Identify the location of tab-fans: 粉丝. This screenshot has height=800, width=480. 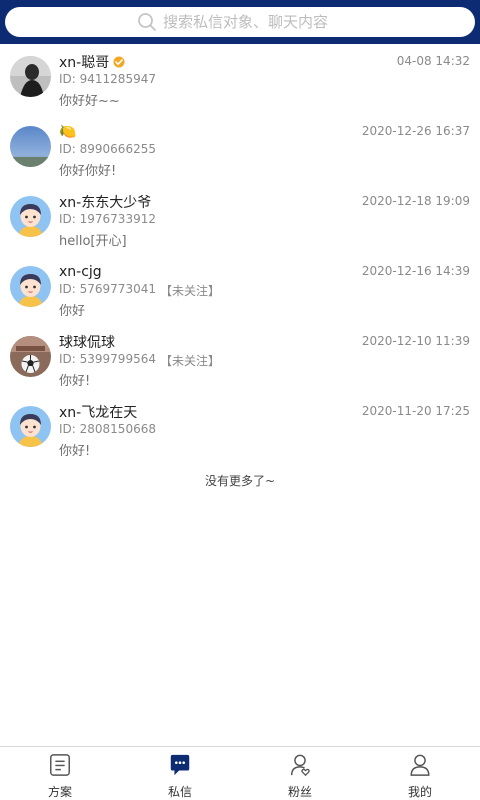
(300, 773).